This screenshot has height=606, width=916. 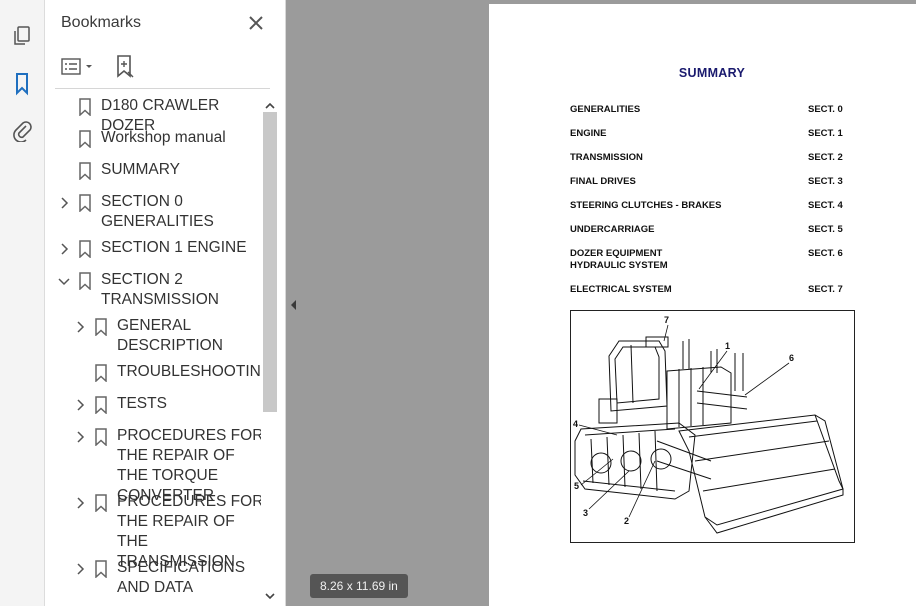 What do you see at coordinates (575, 424) in the screenshot?
I see `callout-4: 4` at bounding box center [575, 424].